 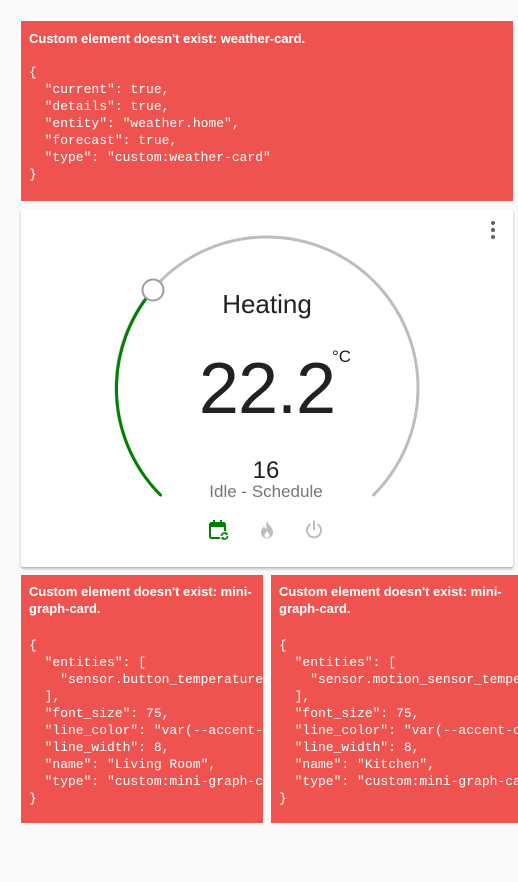 I want to click on temperature-unit: °C, so click(x=342, y=356).